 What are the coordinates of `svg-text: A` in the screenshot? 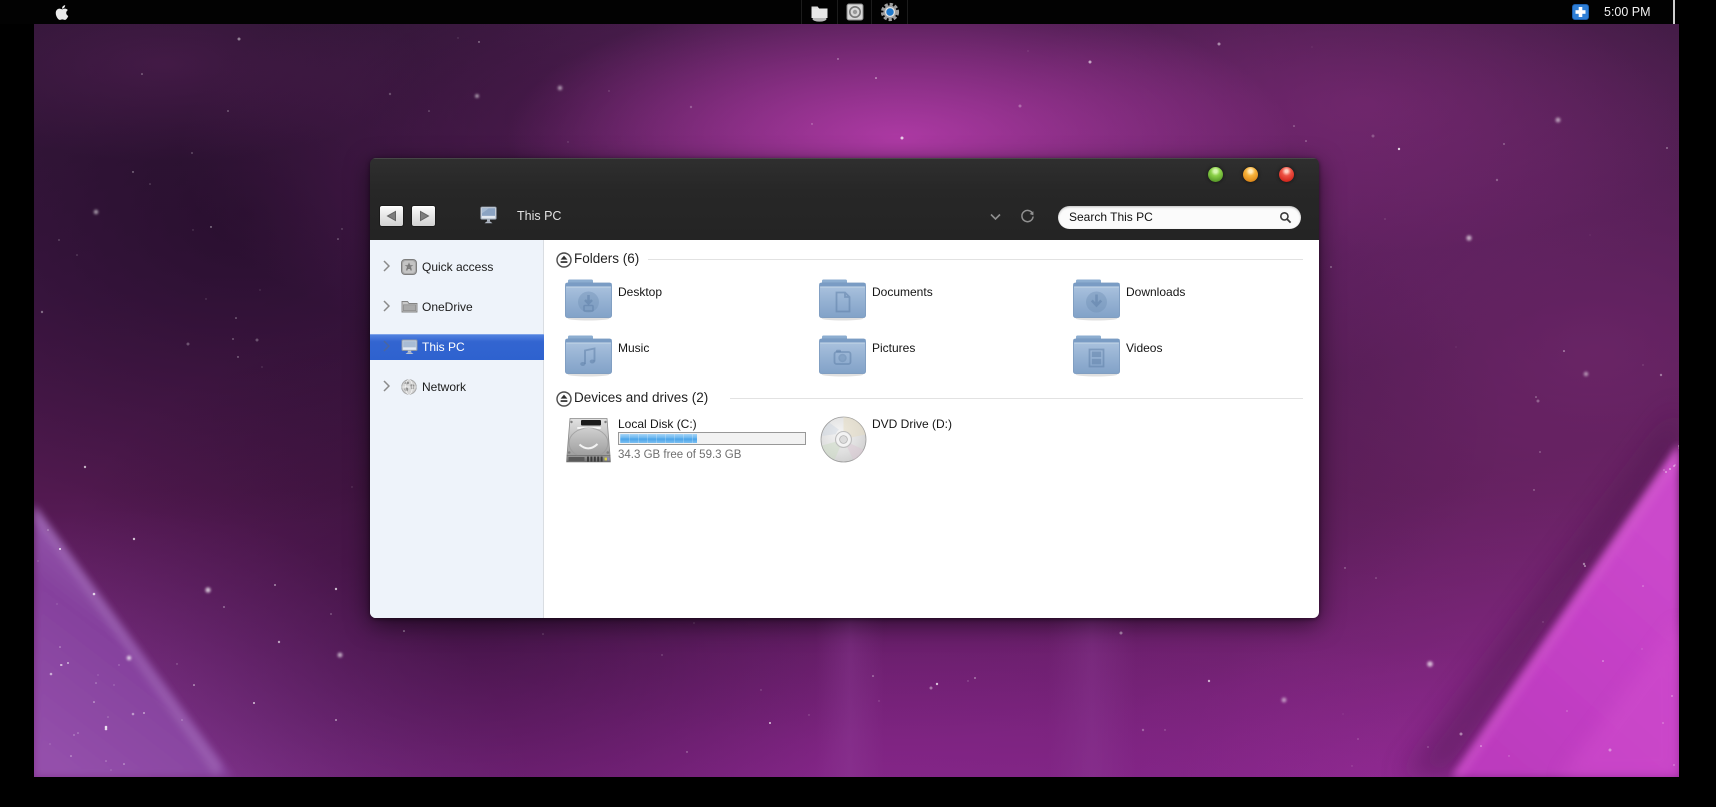 It's located at (409, 267).